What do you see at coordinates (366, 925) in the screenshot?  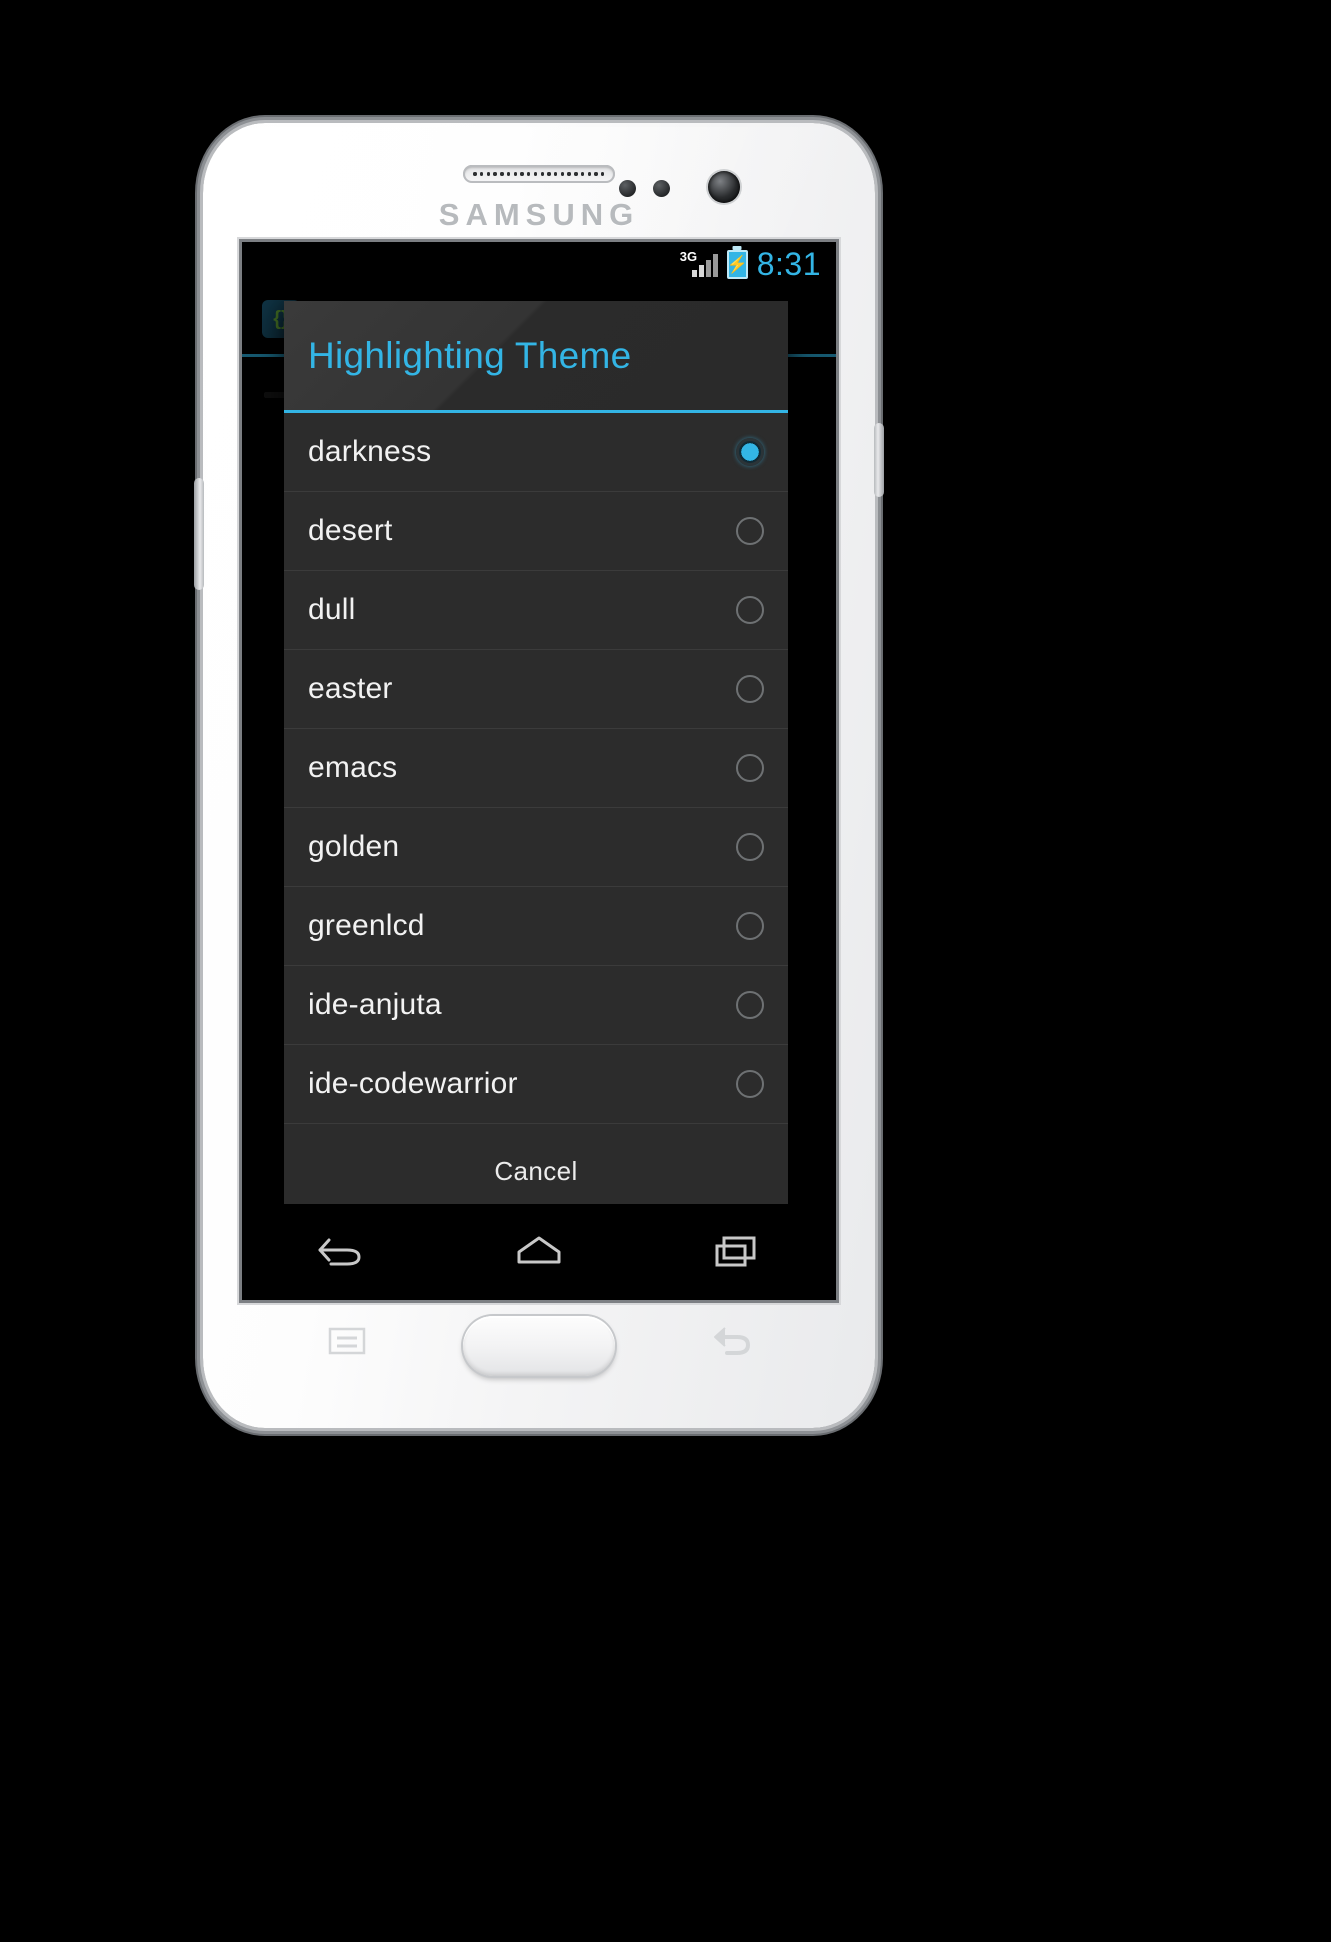 I see `theme-option-label: greenlcd` at bounding box center [366, 925].